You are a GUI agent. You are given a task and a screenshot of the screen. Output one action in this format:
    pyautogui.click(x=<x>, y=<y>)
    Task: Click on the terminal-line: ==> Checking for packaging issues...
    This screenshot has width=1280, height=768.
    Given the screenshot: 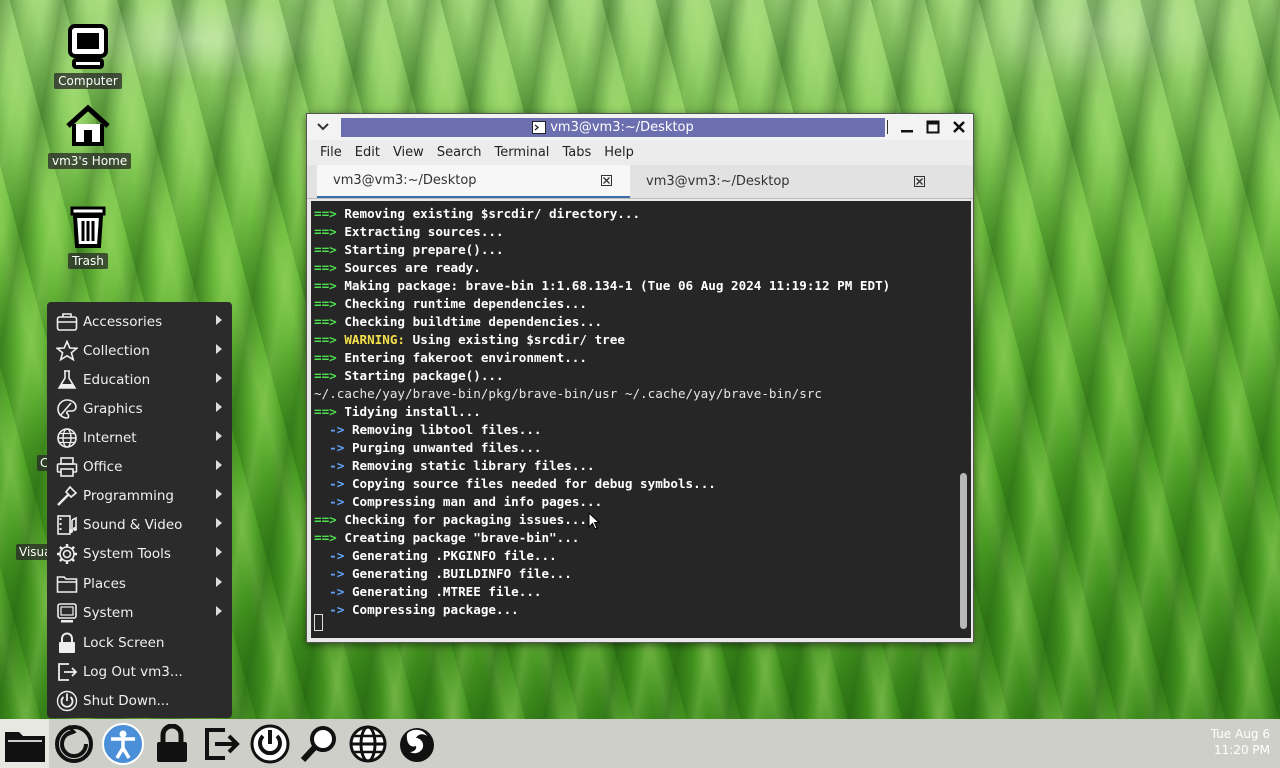 What is the action you would take?
    pyautogui.click(x=642, y=520)
    